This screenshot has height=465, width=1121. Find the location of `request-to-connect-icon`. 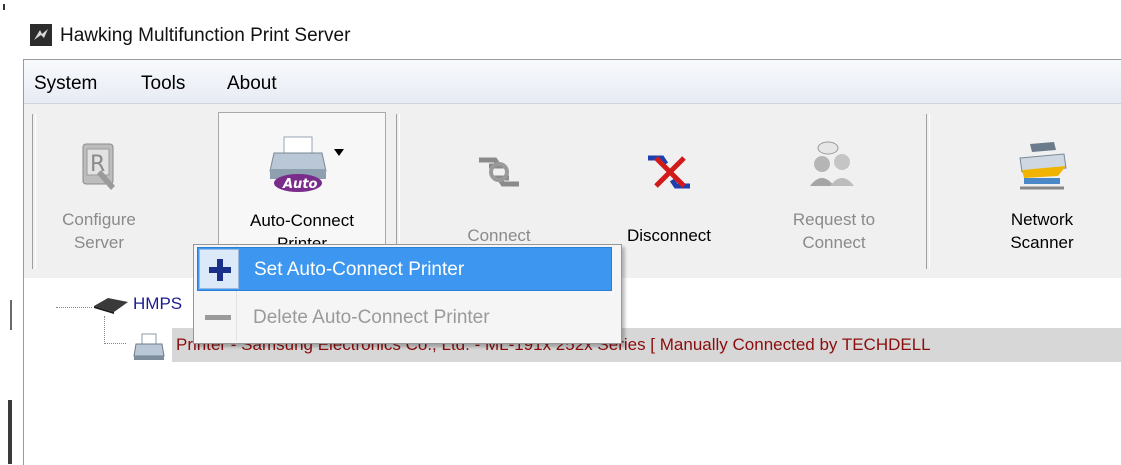

request-to-connect-icon is located at coordinates (832, 163).